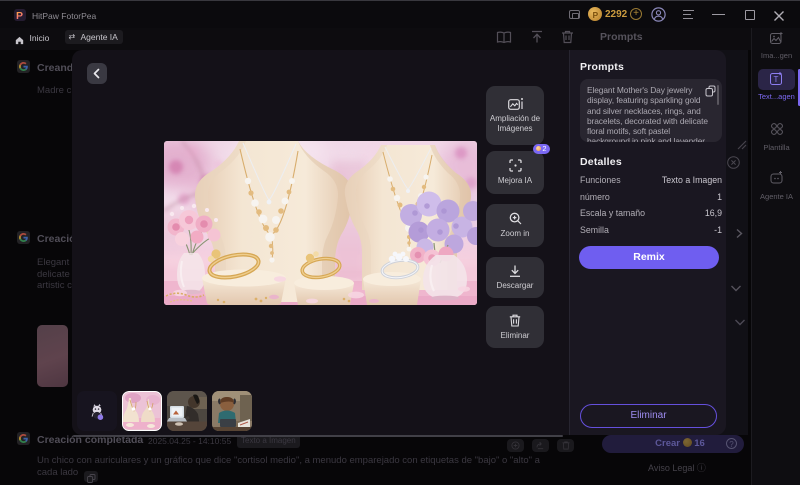 Image resolution: width=800 pixels, height=485 pixels. I want to click on svg-text: T, so click(776, 79).